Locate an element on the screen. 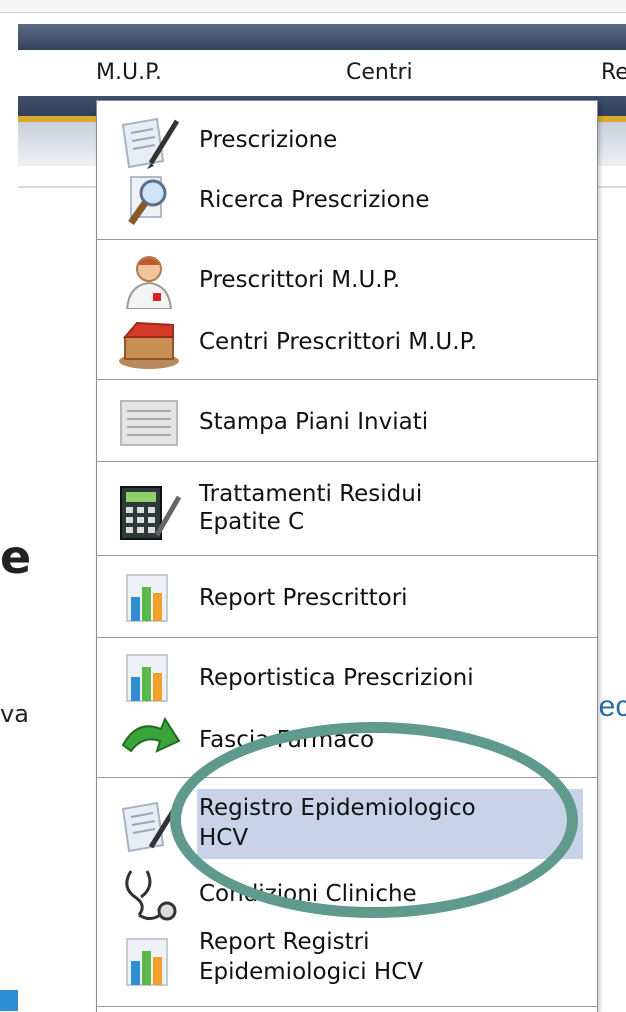 This screenshot has height=1012, width=626. calculator-pen-icon is located at coordinates (150, 513).